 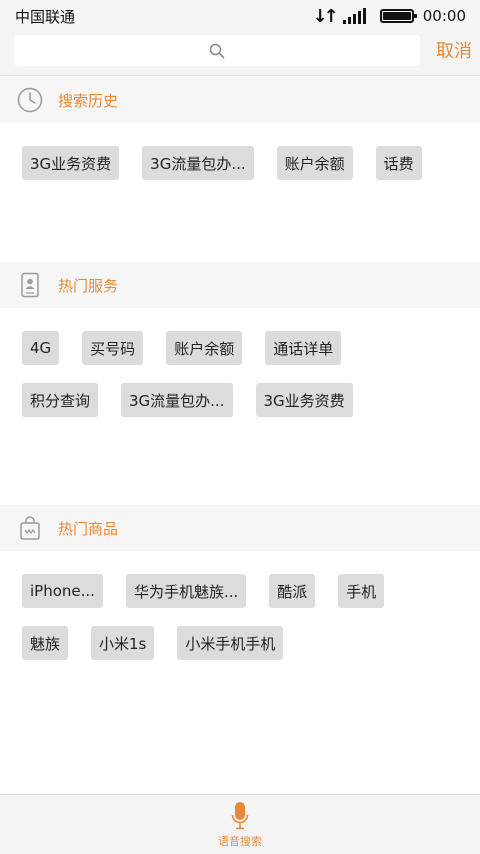 I want to click on search-box, so click(x=217, y=50).